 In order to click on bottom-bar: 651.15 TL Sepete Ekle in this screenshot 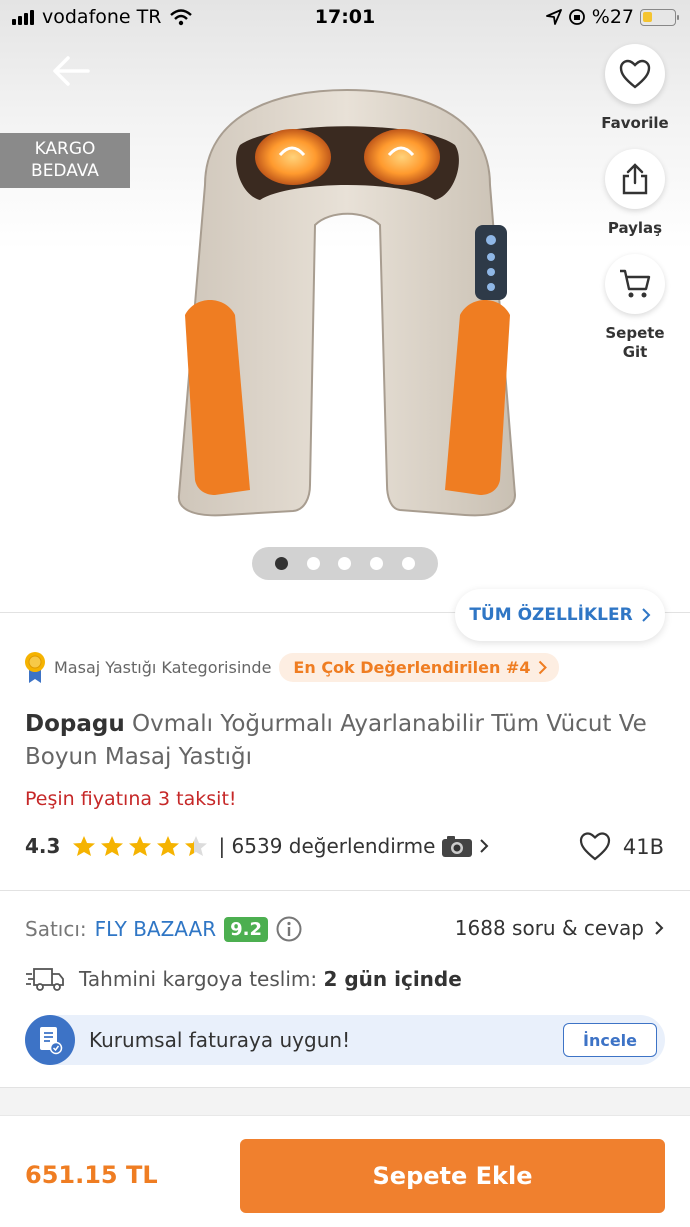, I will do `click(345, 1171)`.